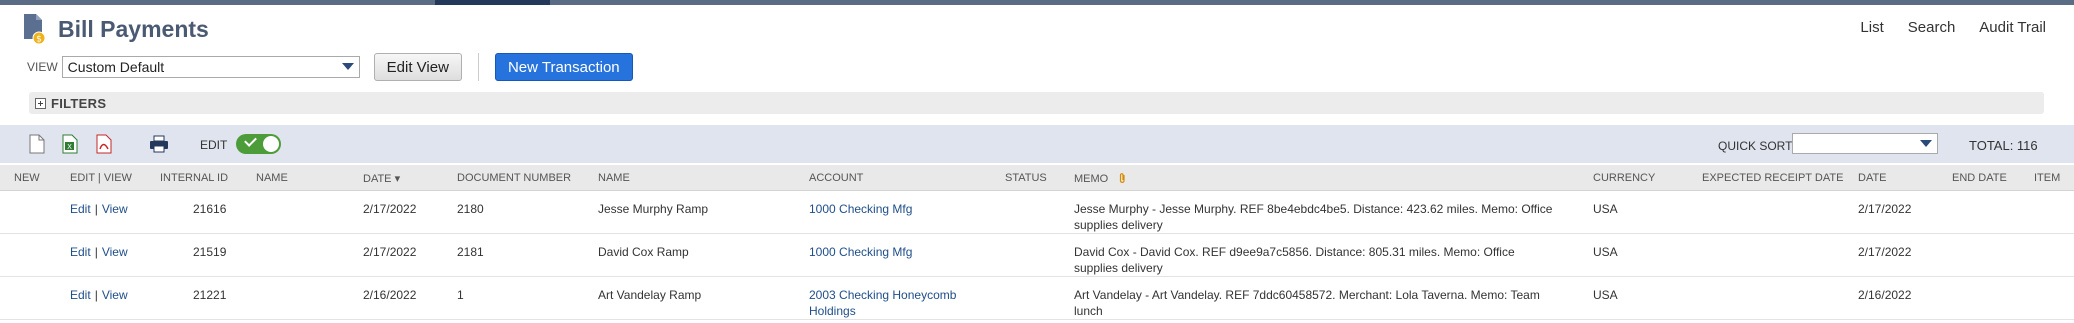 The width and height of the screenshot is (2074, 323). Describe the element at coordinates (272, 178) in the screenshot. I see `col-name: NAME` at that location.